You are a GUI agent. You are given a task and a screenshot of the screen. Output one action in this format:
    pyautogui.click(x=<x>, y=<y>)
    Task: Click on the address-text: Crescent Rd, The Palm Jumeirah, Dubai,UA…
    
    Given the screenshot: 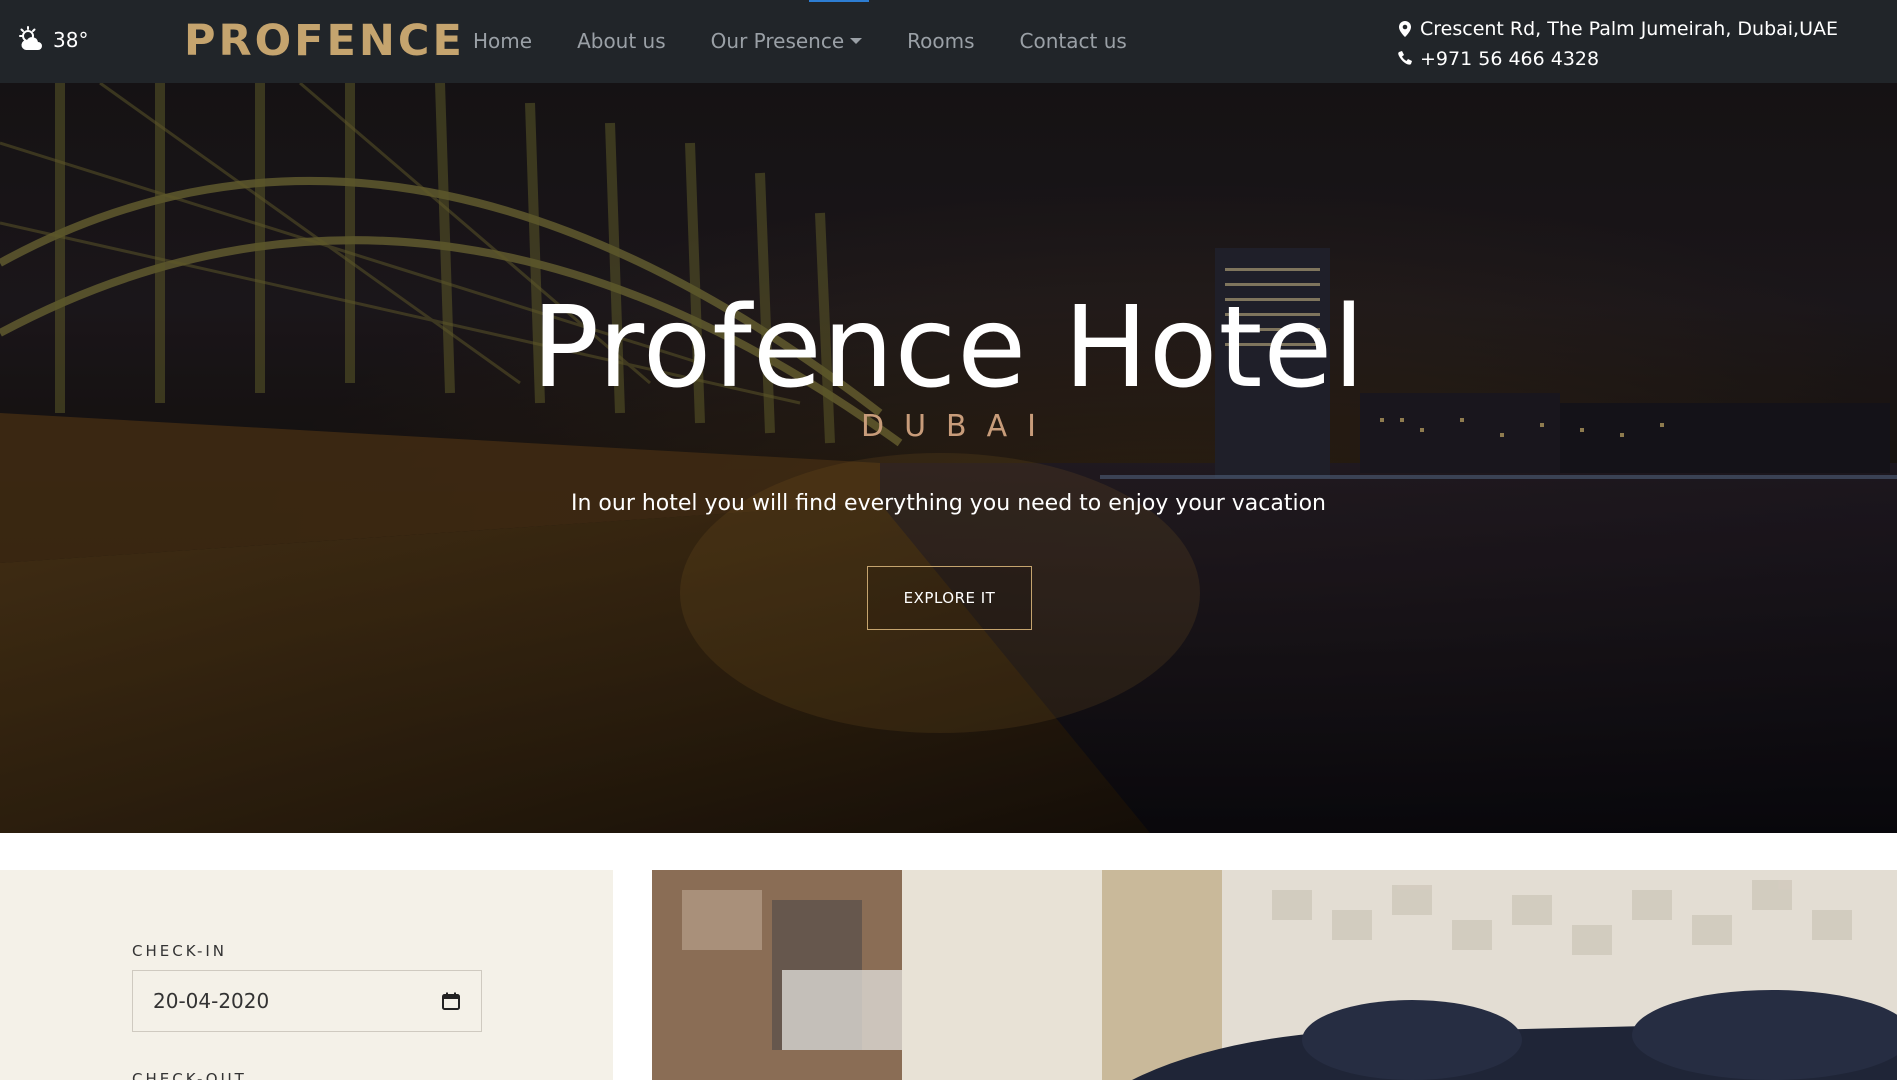 What is the action you would take?
    pyautogui.click(x=1629, y=29)
    